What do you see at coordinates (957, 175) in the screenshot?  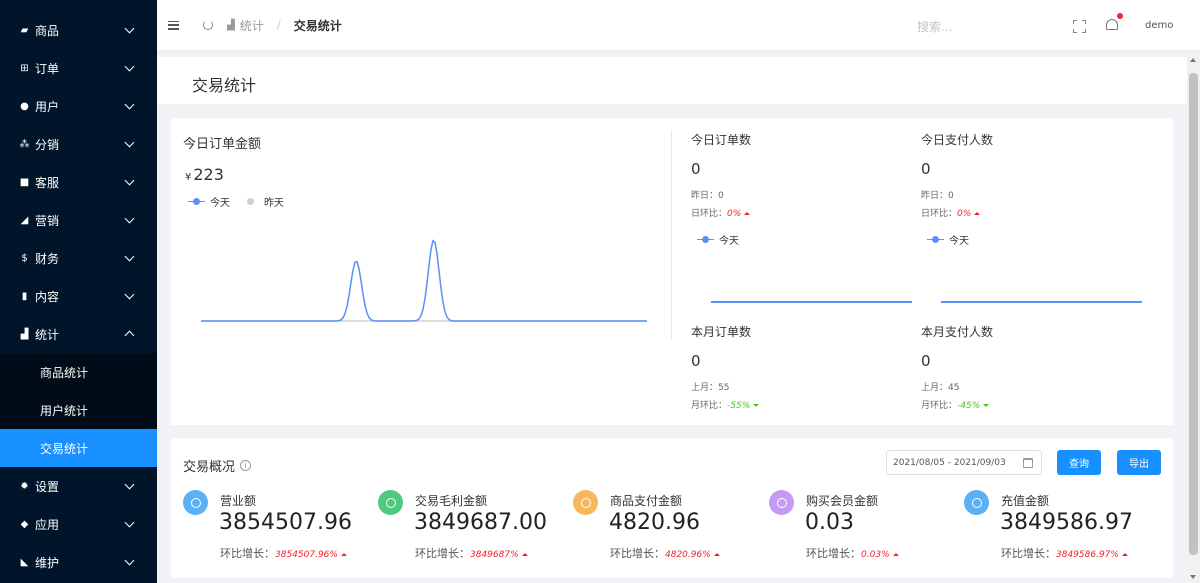 I see `stat-today-payers: 今日支付人数 0 昨日：0 日环比：0%` at bounding box center [957, 175].